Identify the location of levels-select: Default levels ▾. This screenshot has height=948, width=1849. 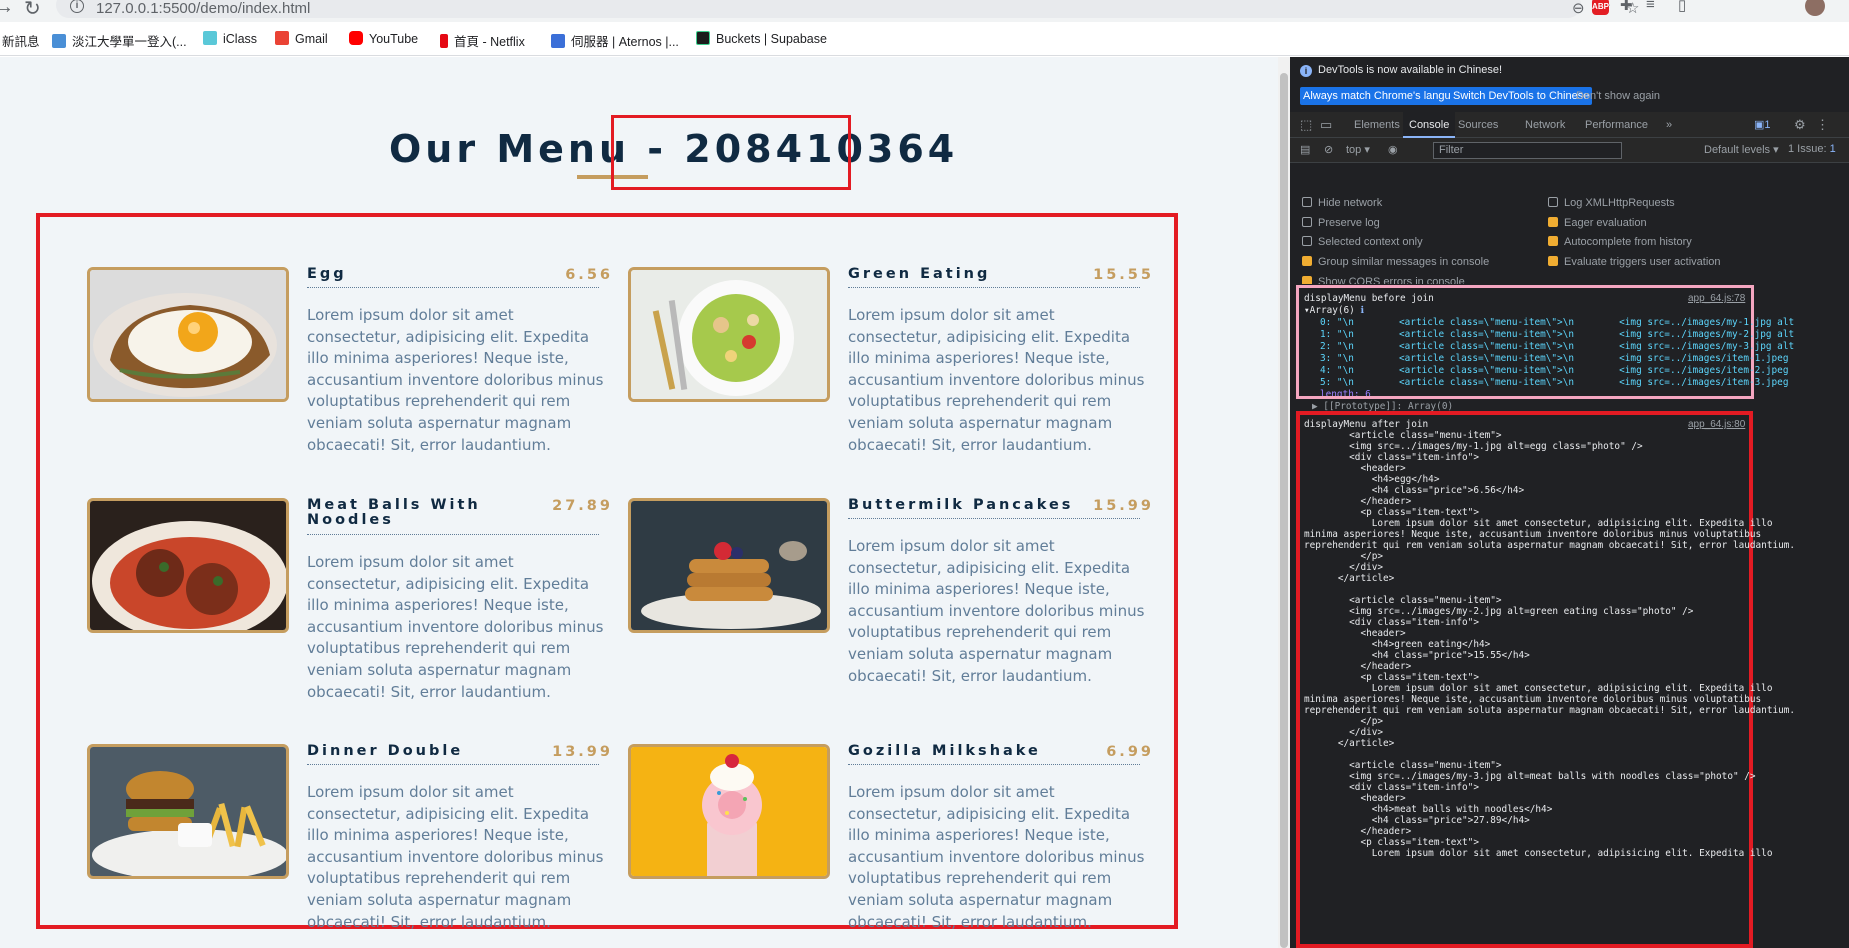
(1741, 149).